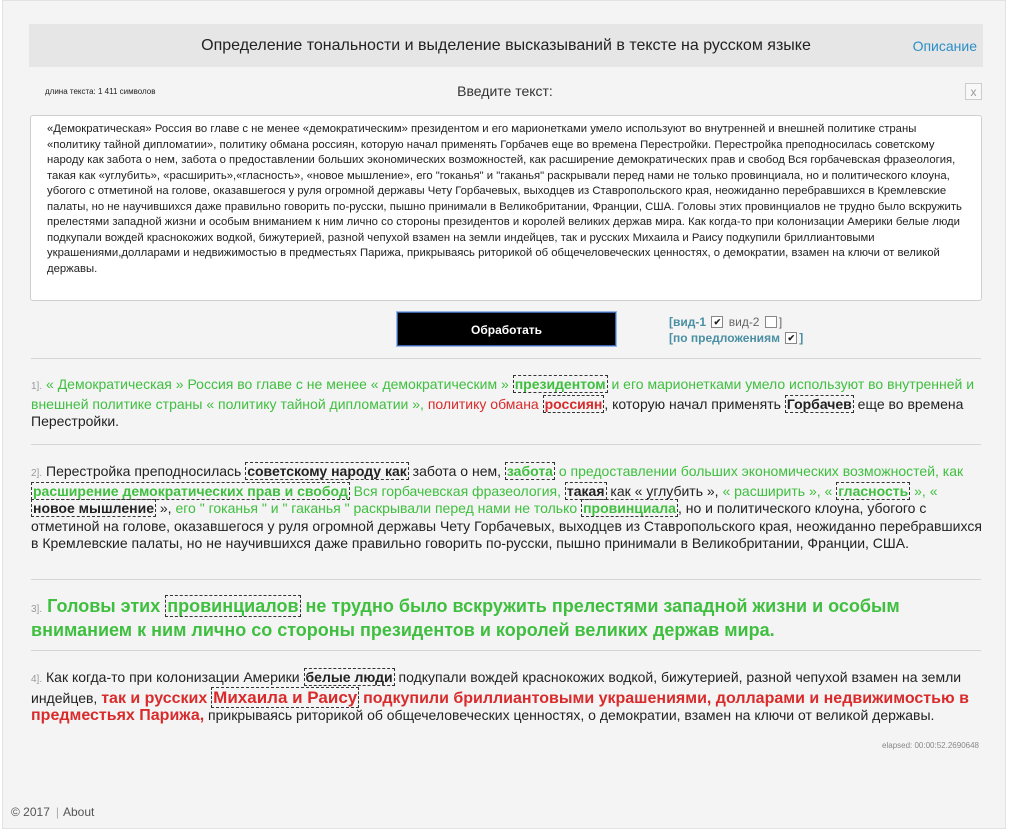 The height and width of the screenshot is (832, 1009). What do you see at coordinates (664, 490) in the screenshot?
I see `neutral-fragment: как « углубить »,` at bounding box center [664, 490].